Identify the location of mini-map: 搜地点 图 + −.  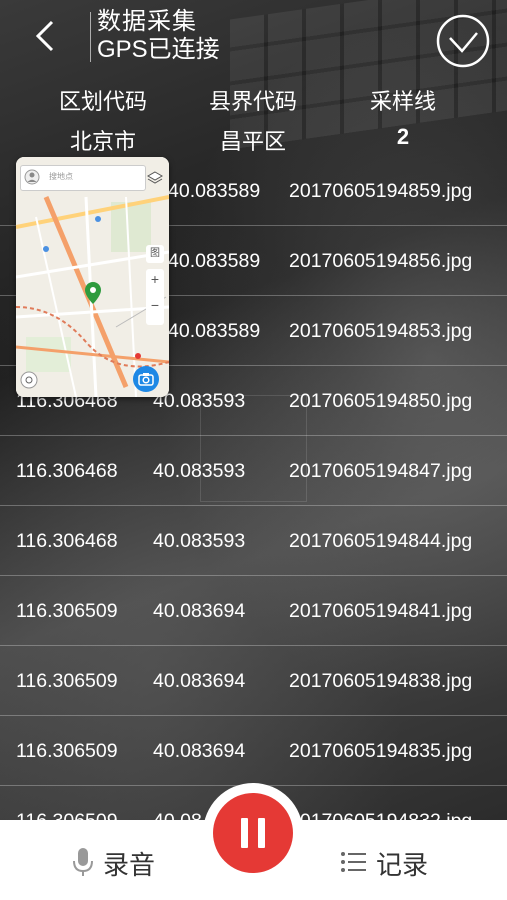
(92, 277).